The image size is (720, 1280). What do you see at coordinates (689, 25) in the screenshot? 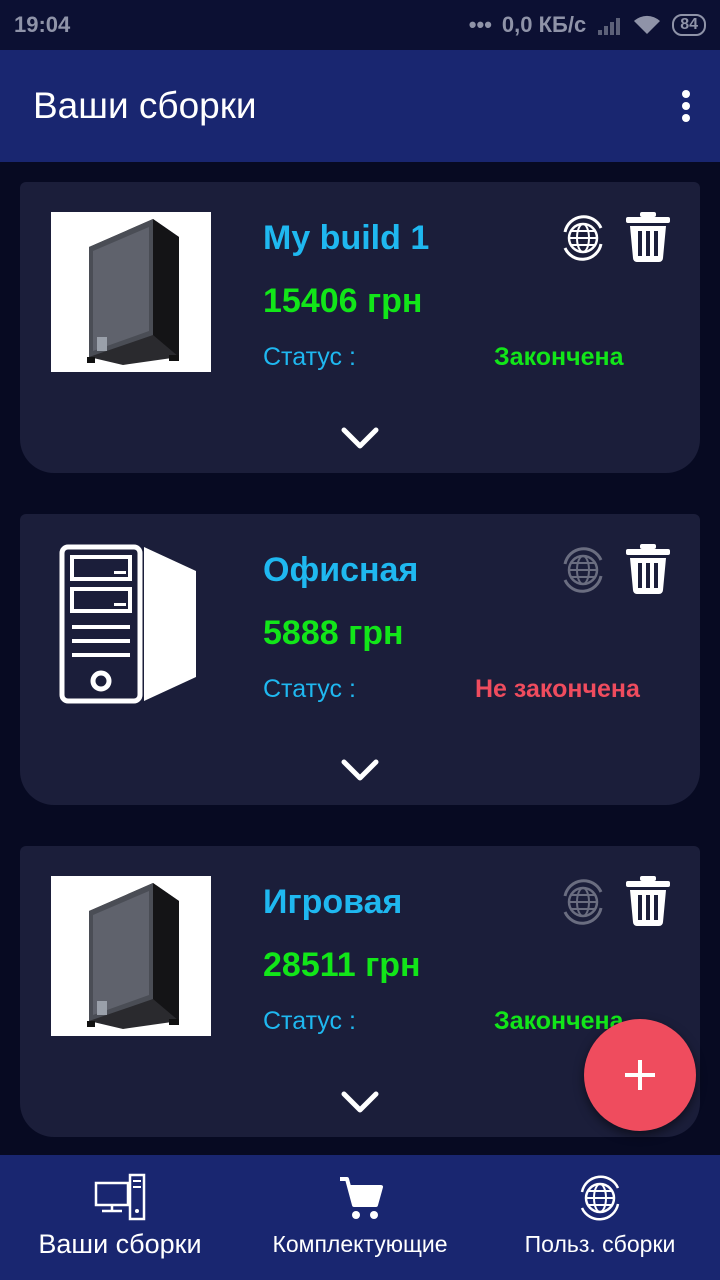
I see `battery-indicator: 84` at bounding box center [689, 25].